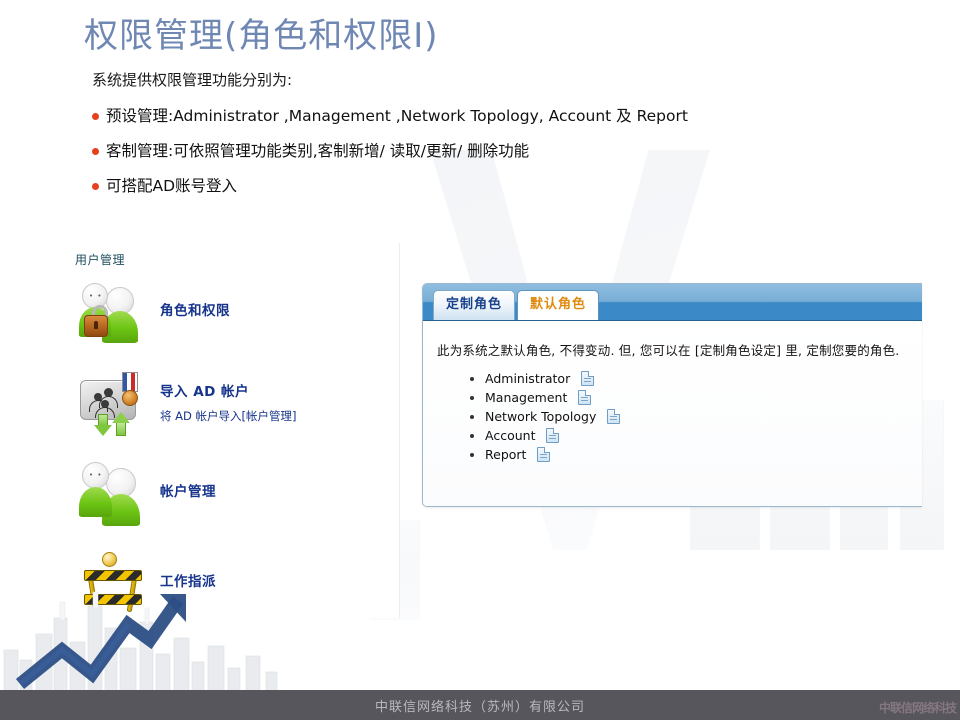 The width and height of the screenshot is (960, 720). I want to click on bullet-item-2: 客制管理:可依照管理功能类别,客制新增/ 读取/更新/ 删除功能, so click(422, 151).